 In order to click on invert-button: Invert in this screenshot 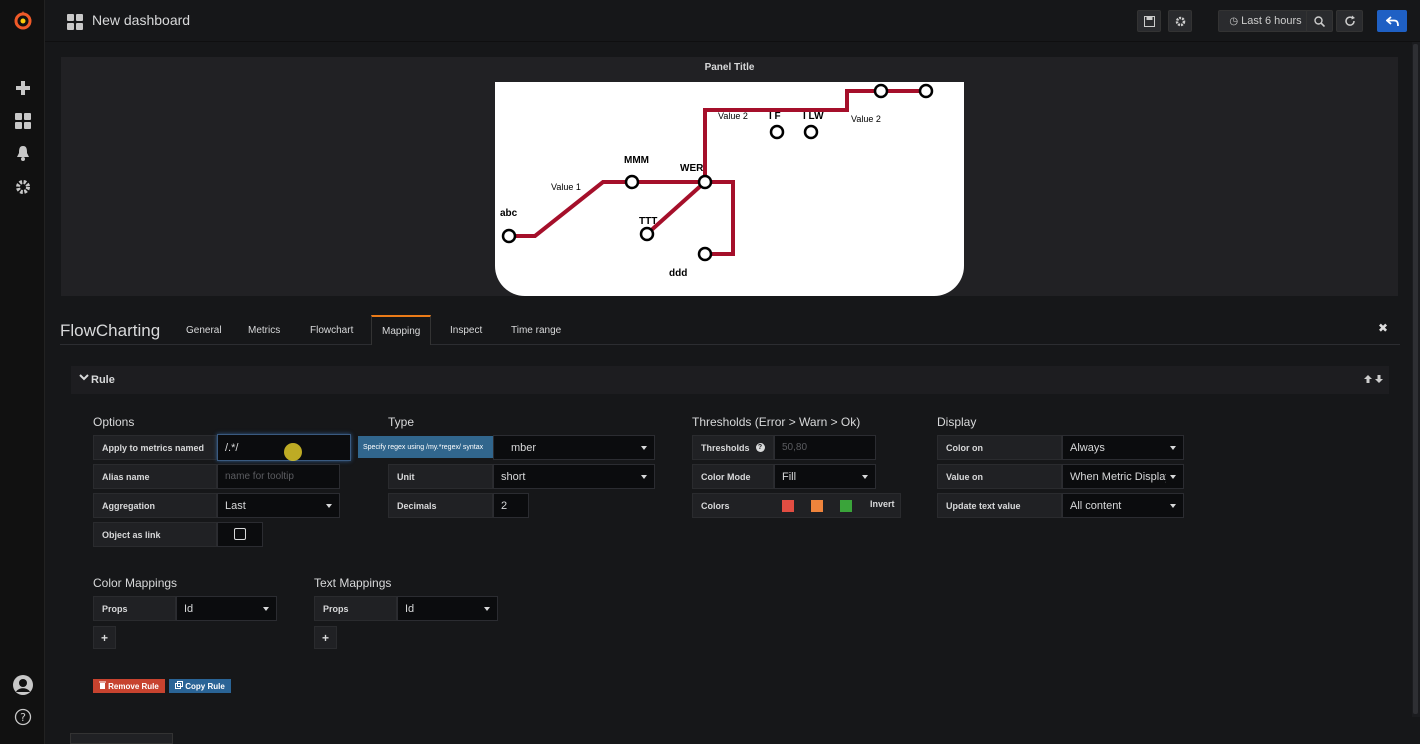, I will do `click(882, 504)`.